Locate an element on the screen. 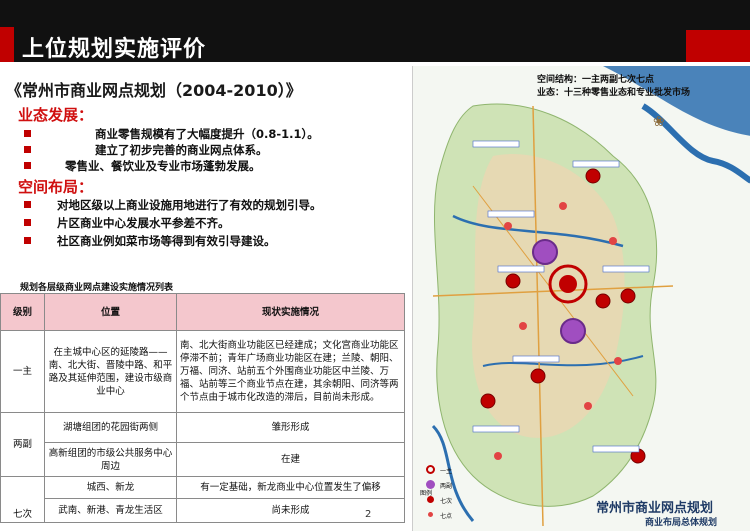 The image size is (750, 531). location-cell: 武南、新港、青龙生活区 is located at coordinates (110, 510).